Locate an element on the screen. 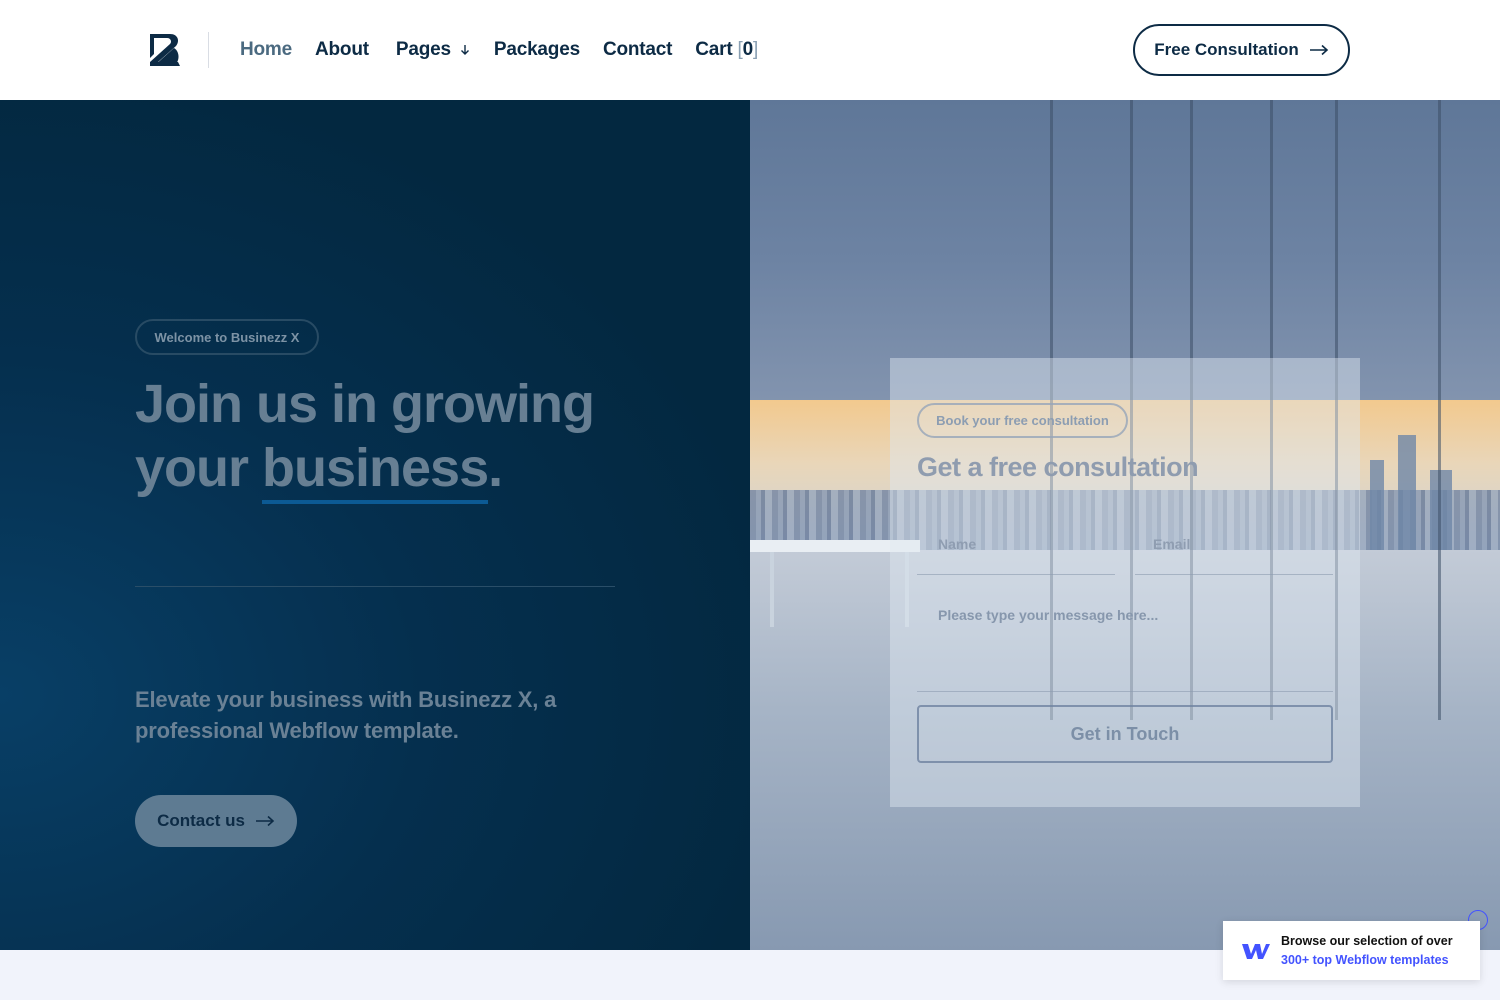 This screenshot has height=1000, width=1500. hero-divider is located at coordinates (375, 586).